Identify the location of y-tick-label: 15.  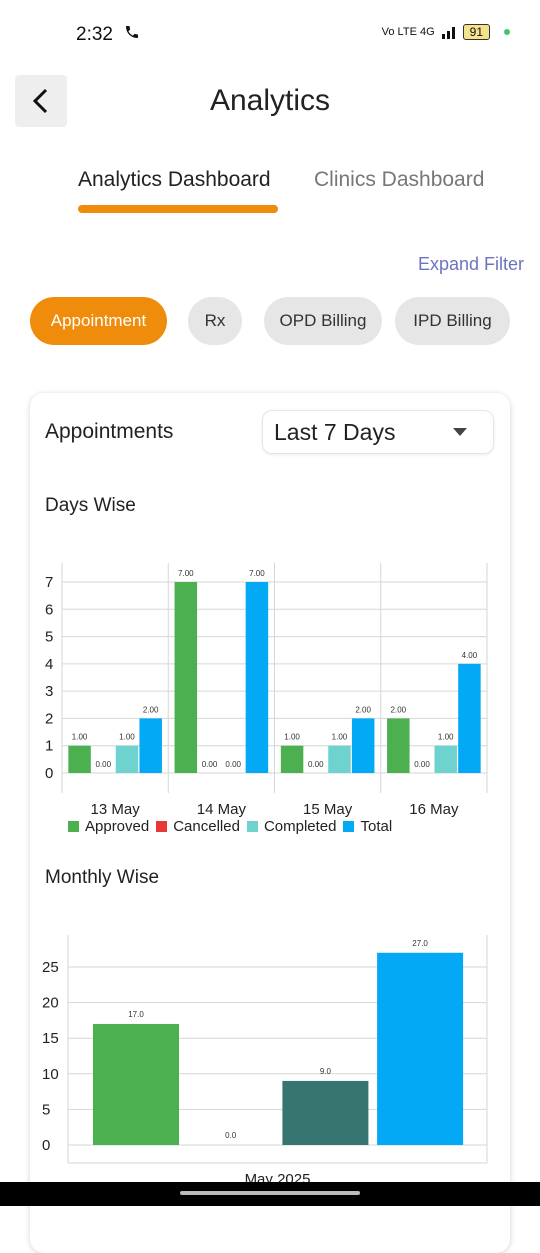
(50, 1038).